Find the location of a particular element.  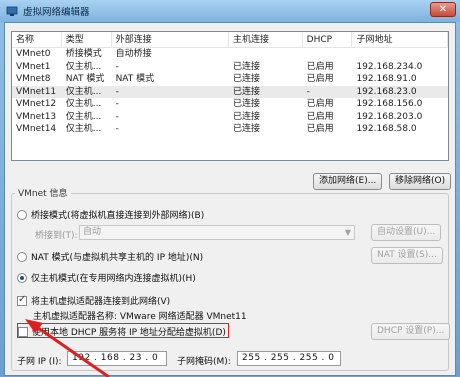

title-bar: 虚拟网络编辑器 ✕ is located at coordinates (230, 11).